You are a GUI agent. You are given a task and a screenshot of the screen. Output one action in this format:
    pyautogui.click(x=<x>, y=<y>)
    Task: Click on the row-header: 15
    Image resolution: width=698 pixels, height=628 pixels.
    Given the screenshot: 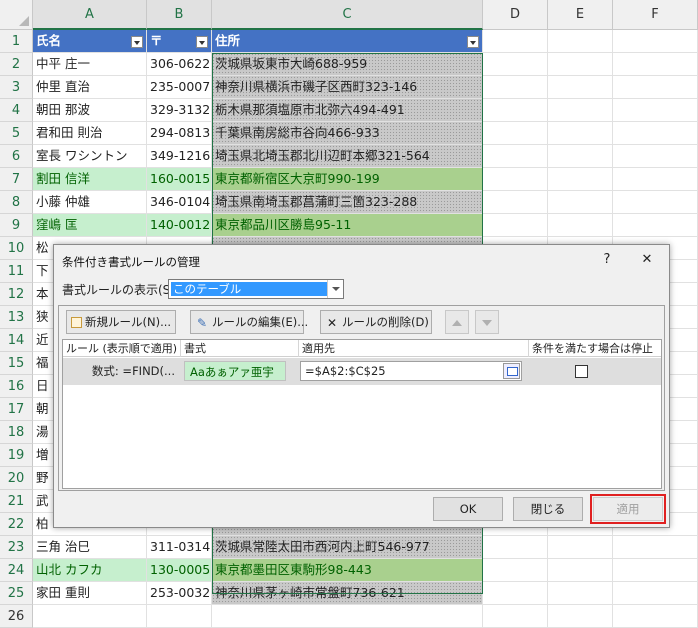 What is the action you would take?
    pyautogui.click(x=16, y=363)
    